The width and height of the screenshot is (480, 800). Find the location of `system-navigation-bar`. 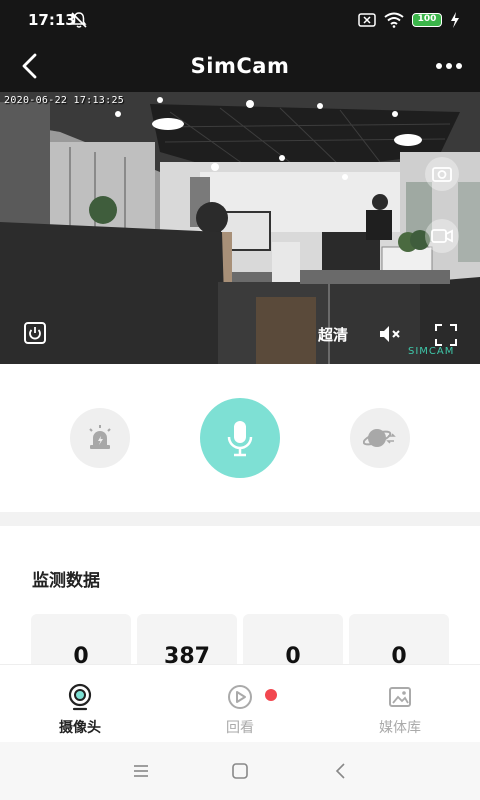

system-navigation-bar is located at coordinates (240, 771).